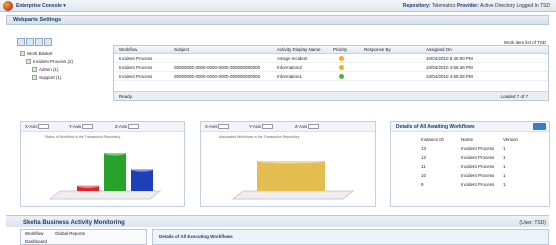 Image resolution: width=556 pixels, height=245 pixels. I want to click on table-row: 9, so click(422, 184).